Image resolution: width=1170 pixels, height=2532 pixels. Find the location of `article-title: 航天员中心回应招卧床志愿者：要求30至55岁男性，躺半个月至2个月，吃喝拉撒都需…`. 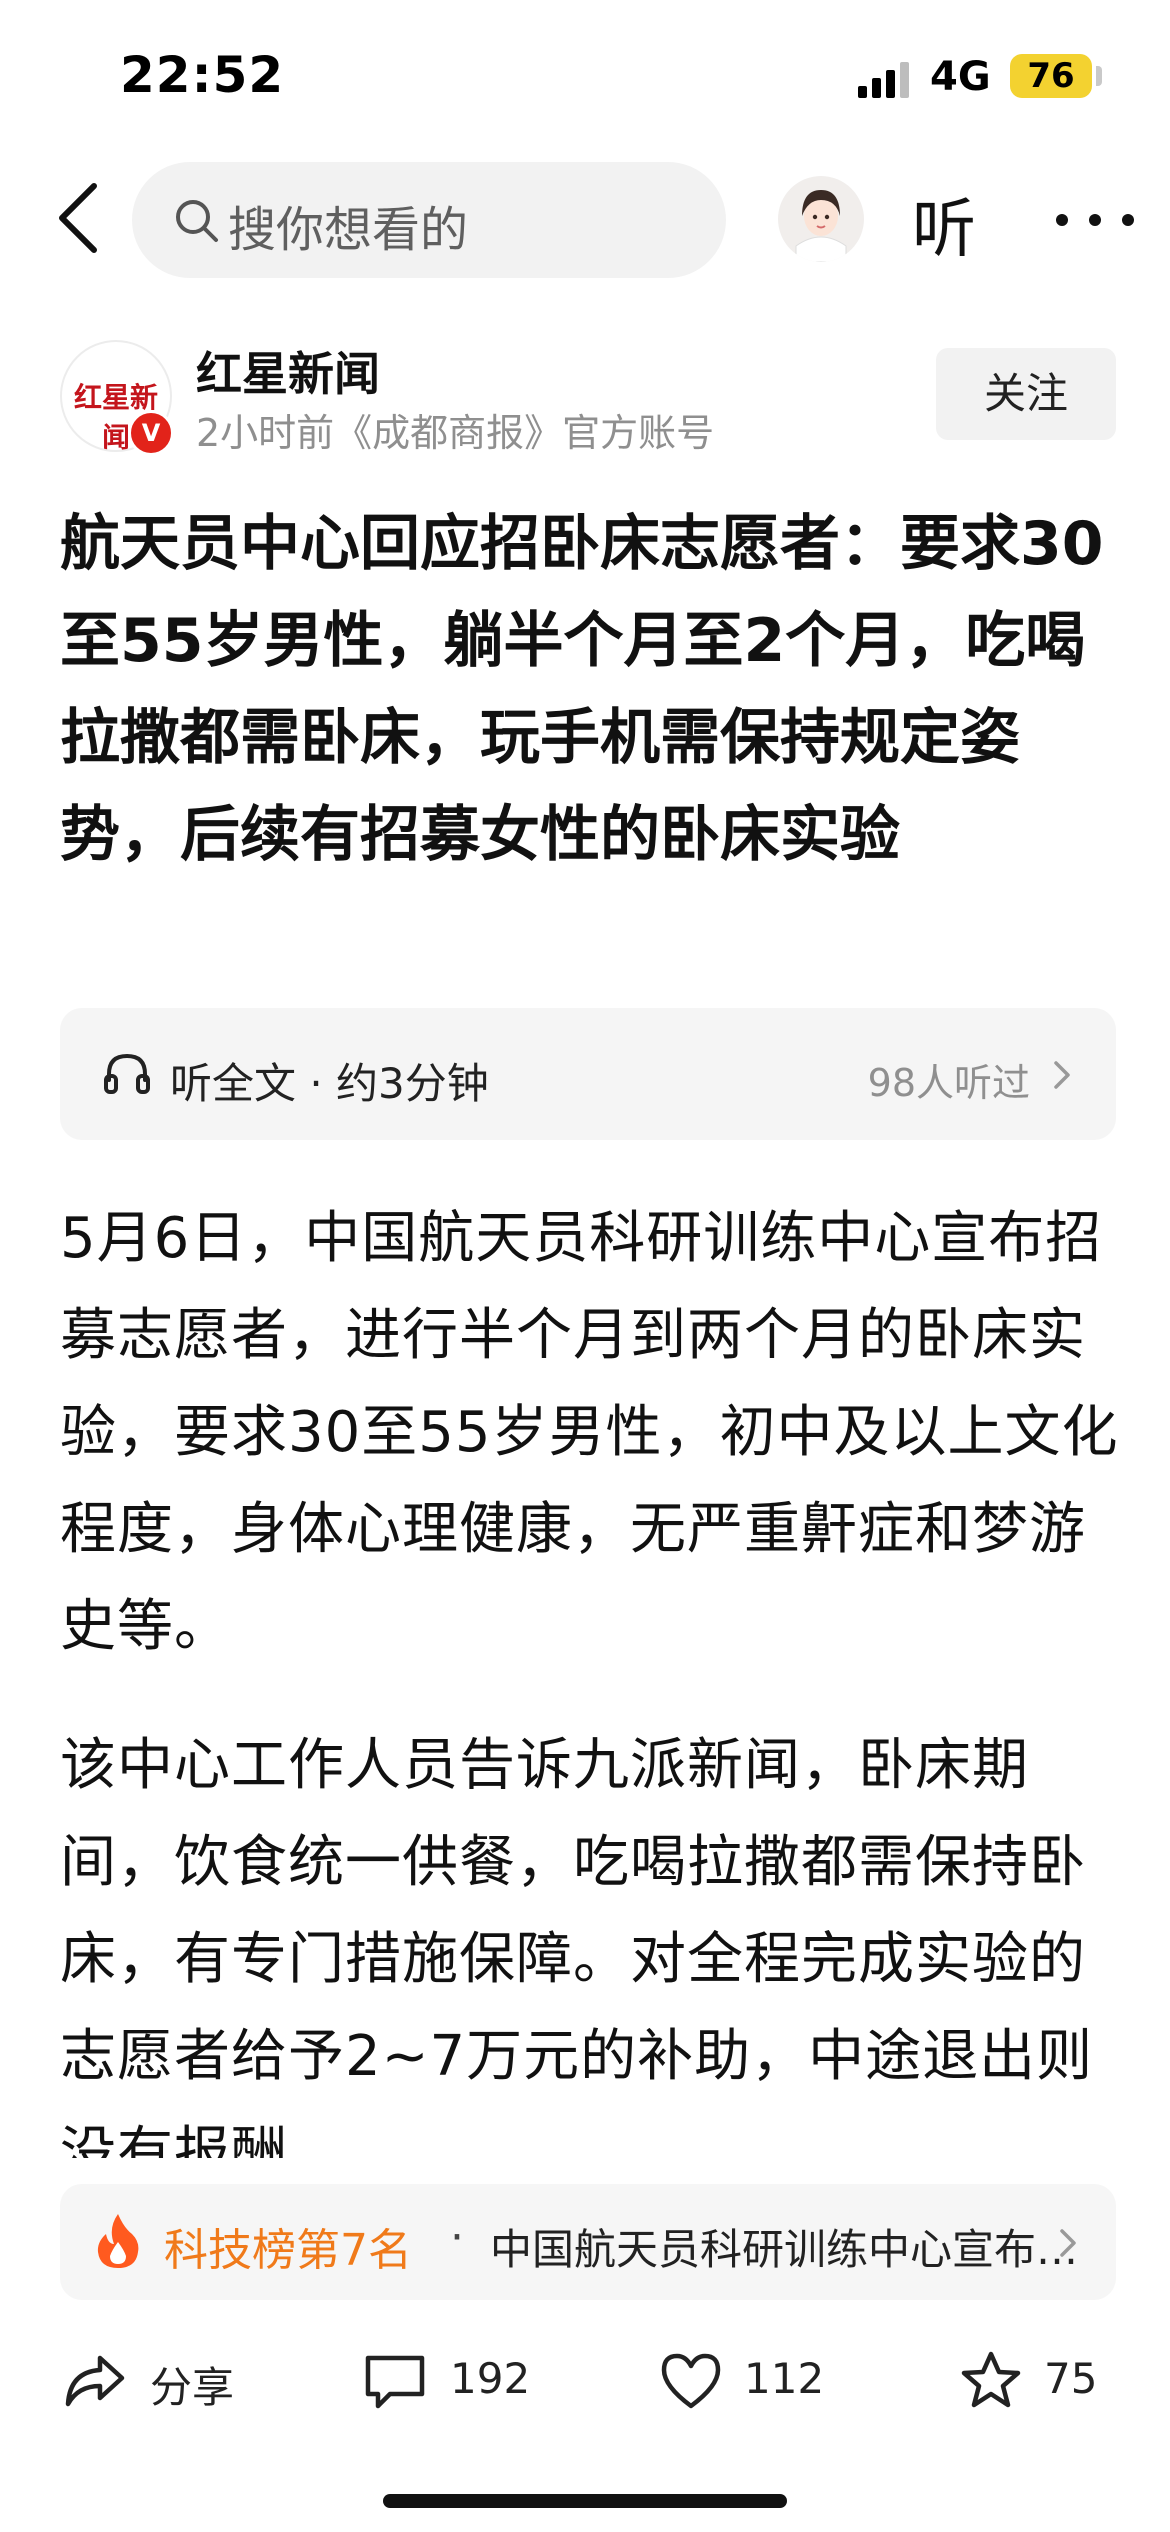

article-title: 航天员中心回应招卧床志愿者：要求30至55岁男性，躺半个月至2个月，吃喝拉撒都需… is located at coordinates (582, 689).